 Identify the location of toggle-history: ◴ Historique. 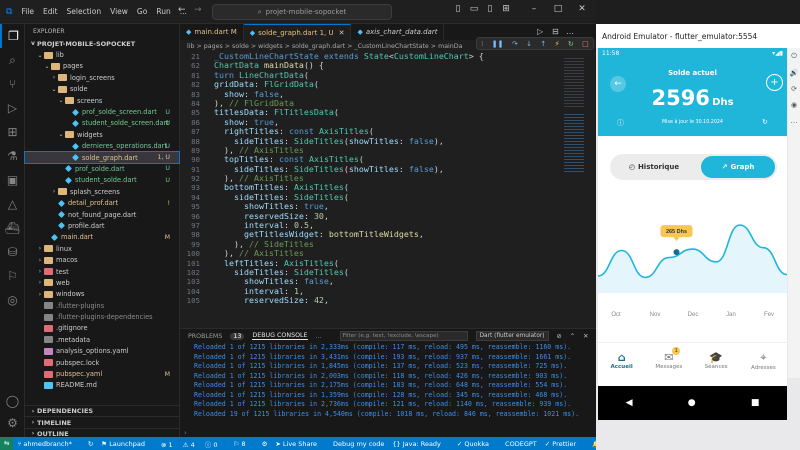
(654, 167).